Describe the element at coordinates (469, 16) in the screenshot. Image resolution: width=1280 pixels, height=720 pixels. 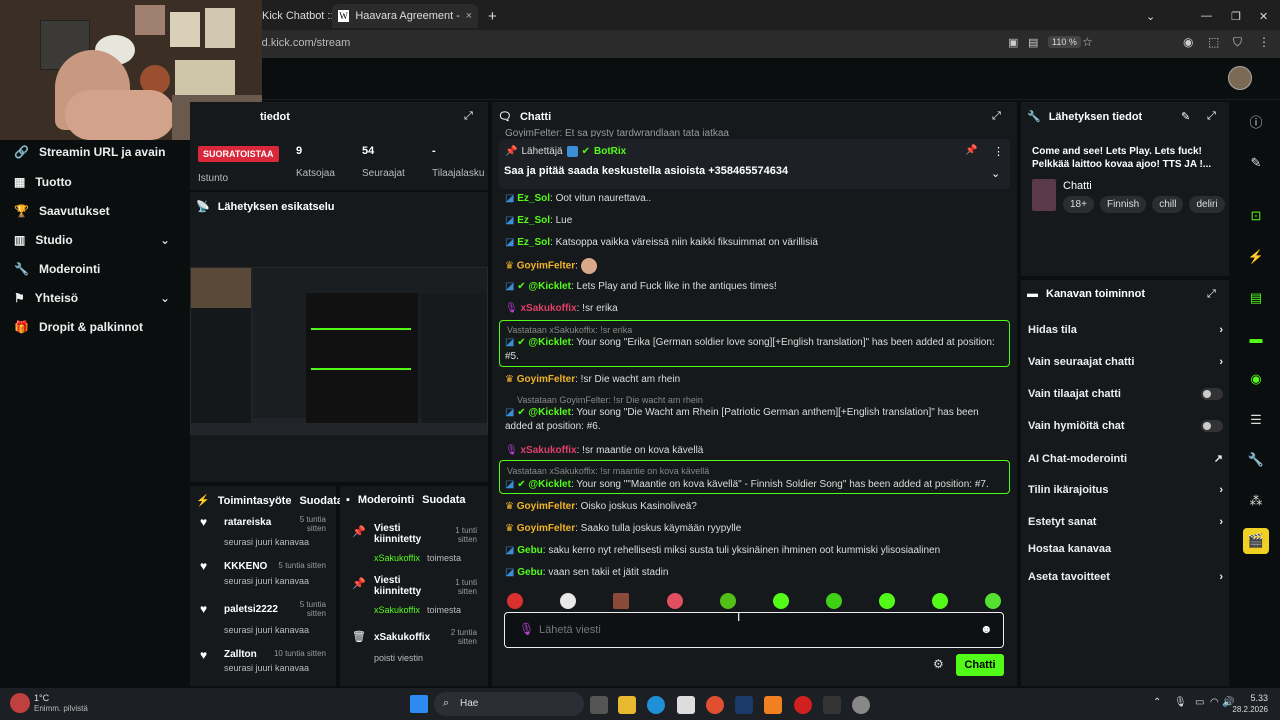
I see `close-icon: ×` at that location.